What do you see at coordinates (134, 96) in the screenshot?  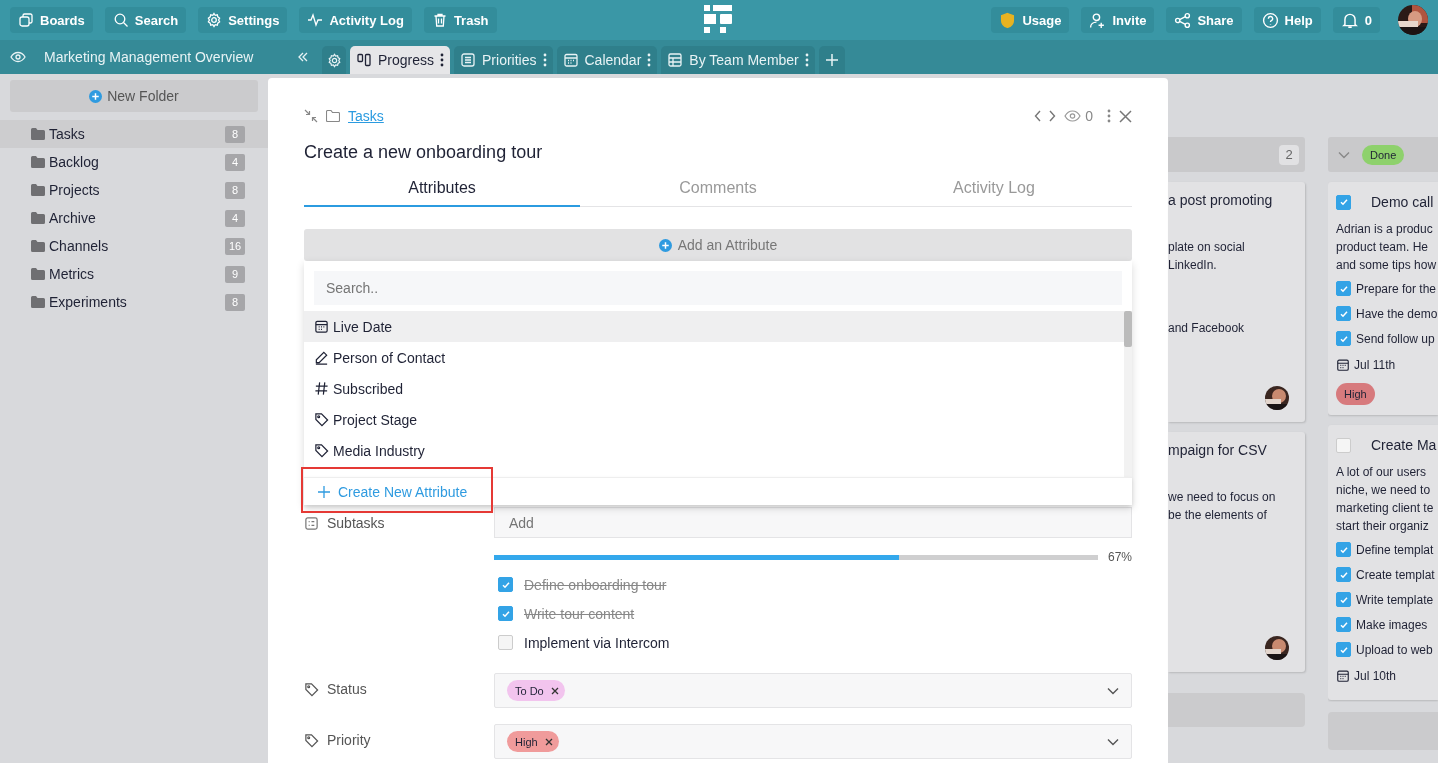 I see `new-folder-button: New Folder` at bounding box center [134, 96].